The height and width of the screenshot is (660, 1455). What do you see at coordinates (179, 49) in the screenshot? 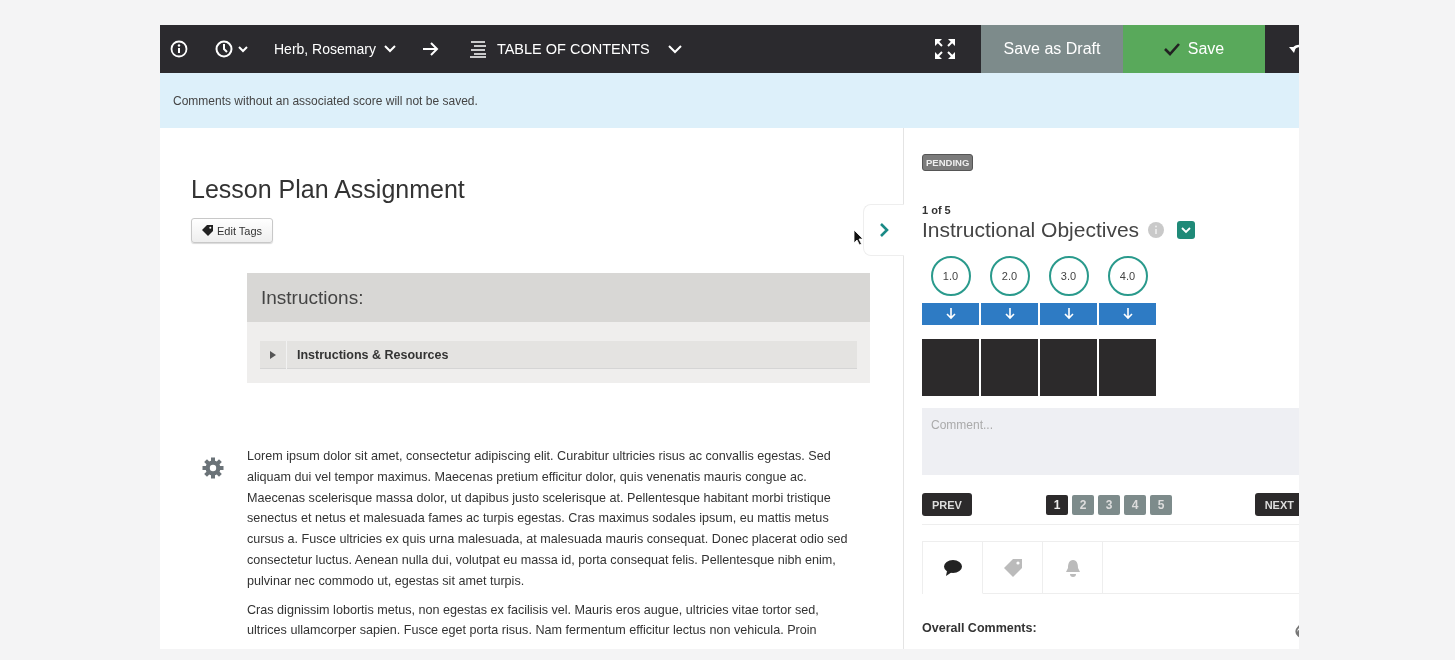
I see `info-icon` at bounding box center [179, 49].